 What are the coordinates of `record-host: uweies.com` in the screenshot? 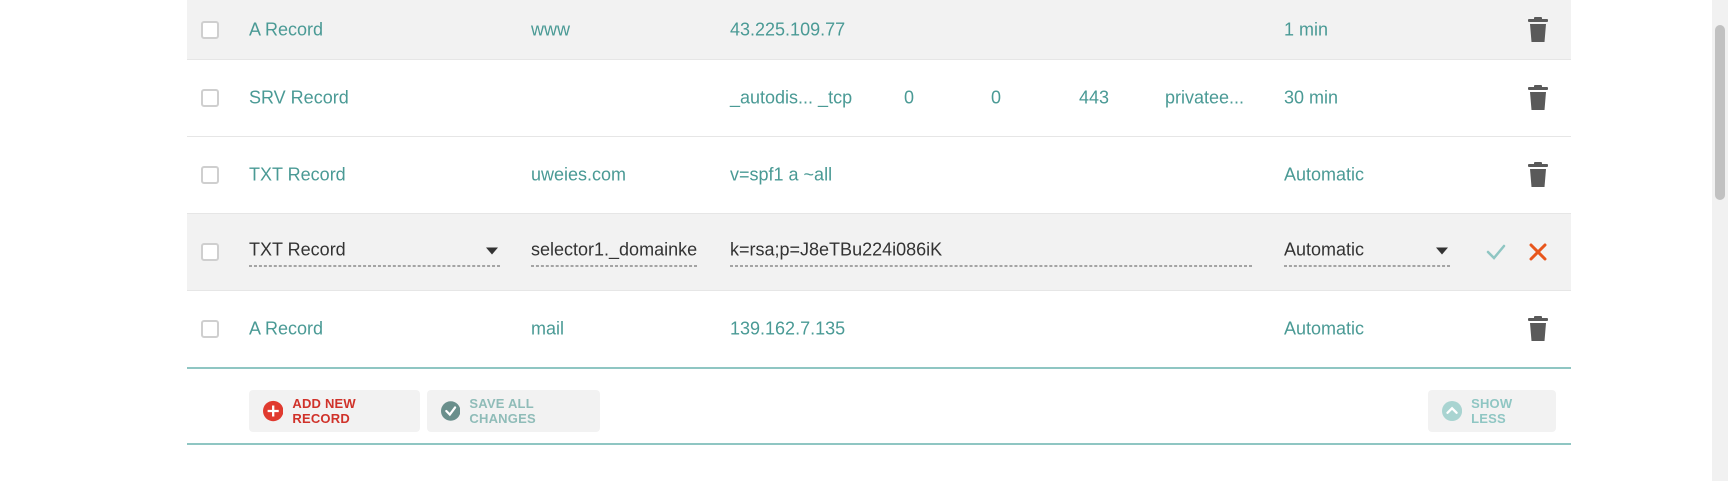 It's located at (579, 174).